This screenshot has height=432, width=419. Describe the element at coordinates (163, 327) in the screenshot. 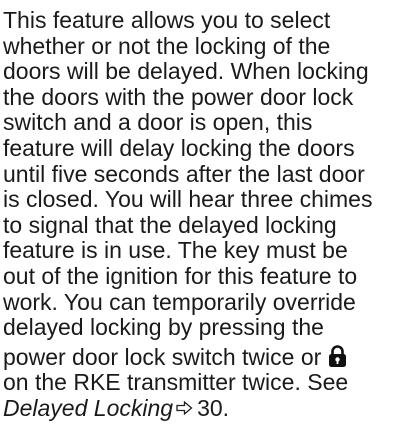

I see `text-line: delayed locking by pressing the` at that location.